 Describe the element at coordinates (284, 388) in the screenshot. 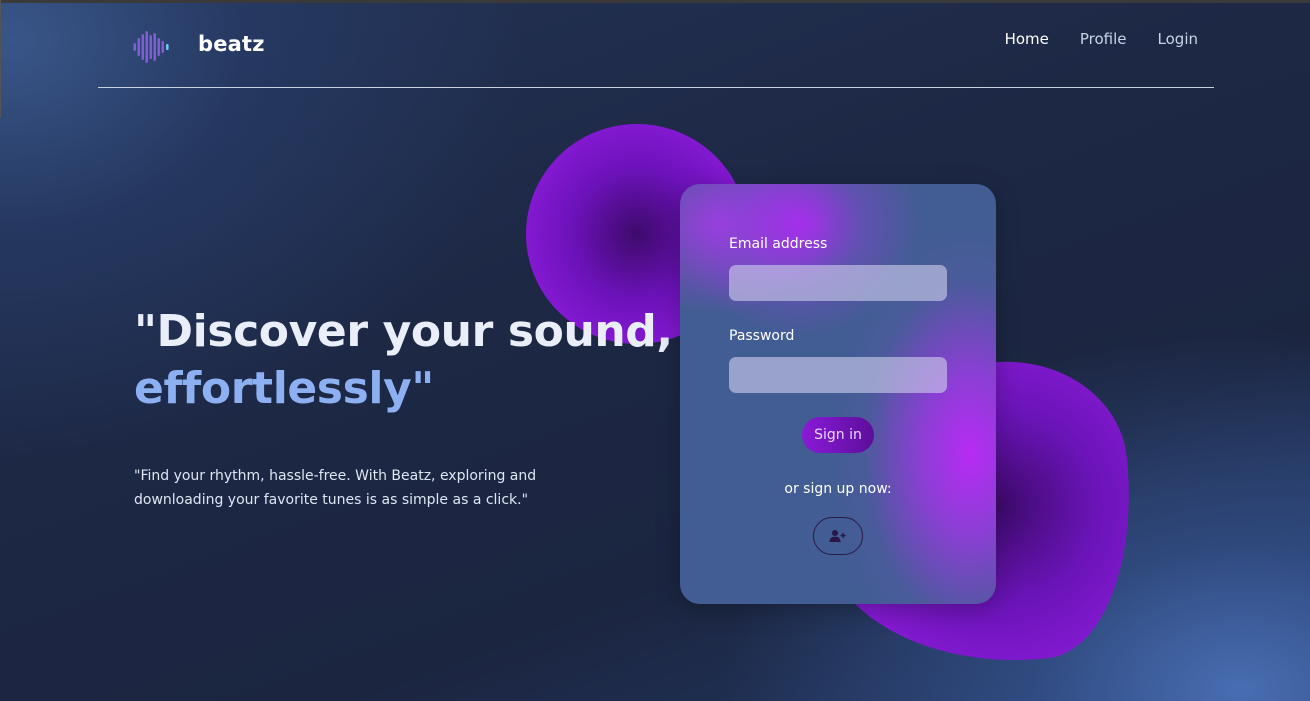

I see `headline-line2: effortlessly"` at that location.